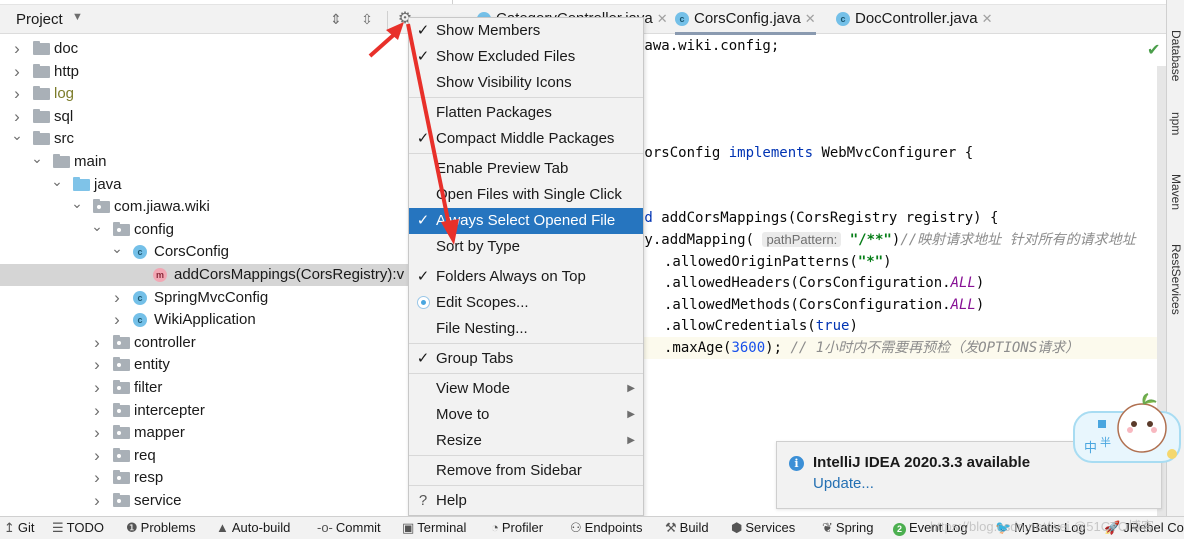  I want to click on tree-item-req: › req, so click(226, 456).